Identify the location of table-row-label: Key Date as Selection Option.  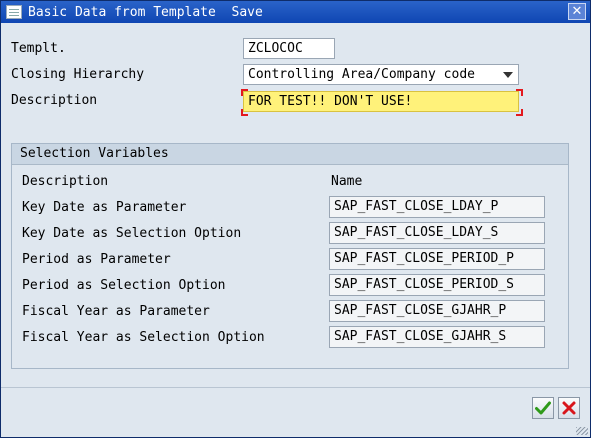
(132, 233).